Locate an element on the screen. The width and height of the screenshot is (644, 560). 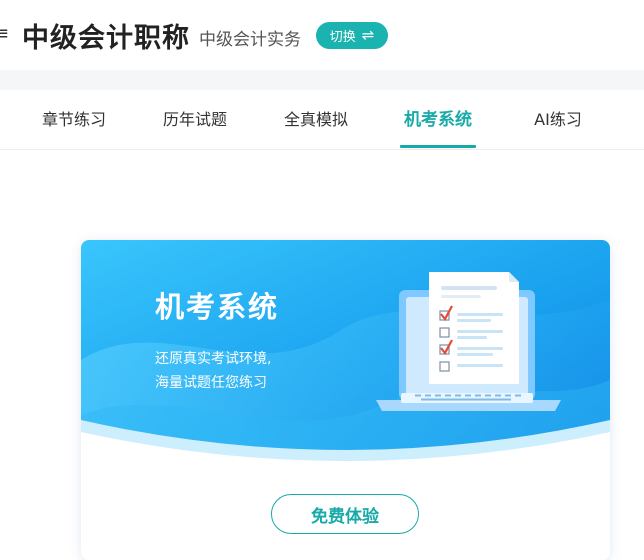
card-description: 还原真实考试环境, 海量试题任您练习 is located at coordinates (255, 371).